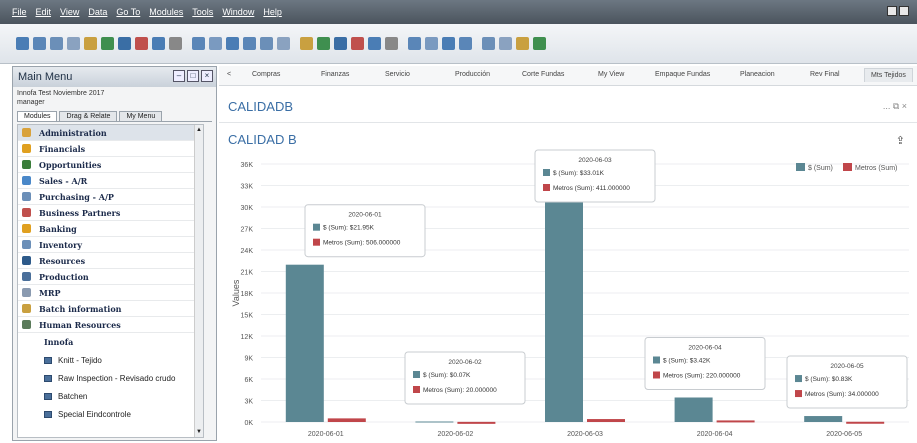 The width and height of the screenshot is (917, 443). I want to click on module-label: Resources, so click(62, 260).